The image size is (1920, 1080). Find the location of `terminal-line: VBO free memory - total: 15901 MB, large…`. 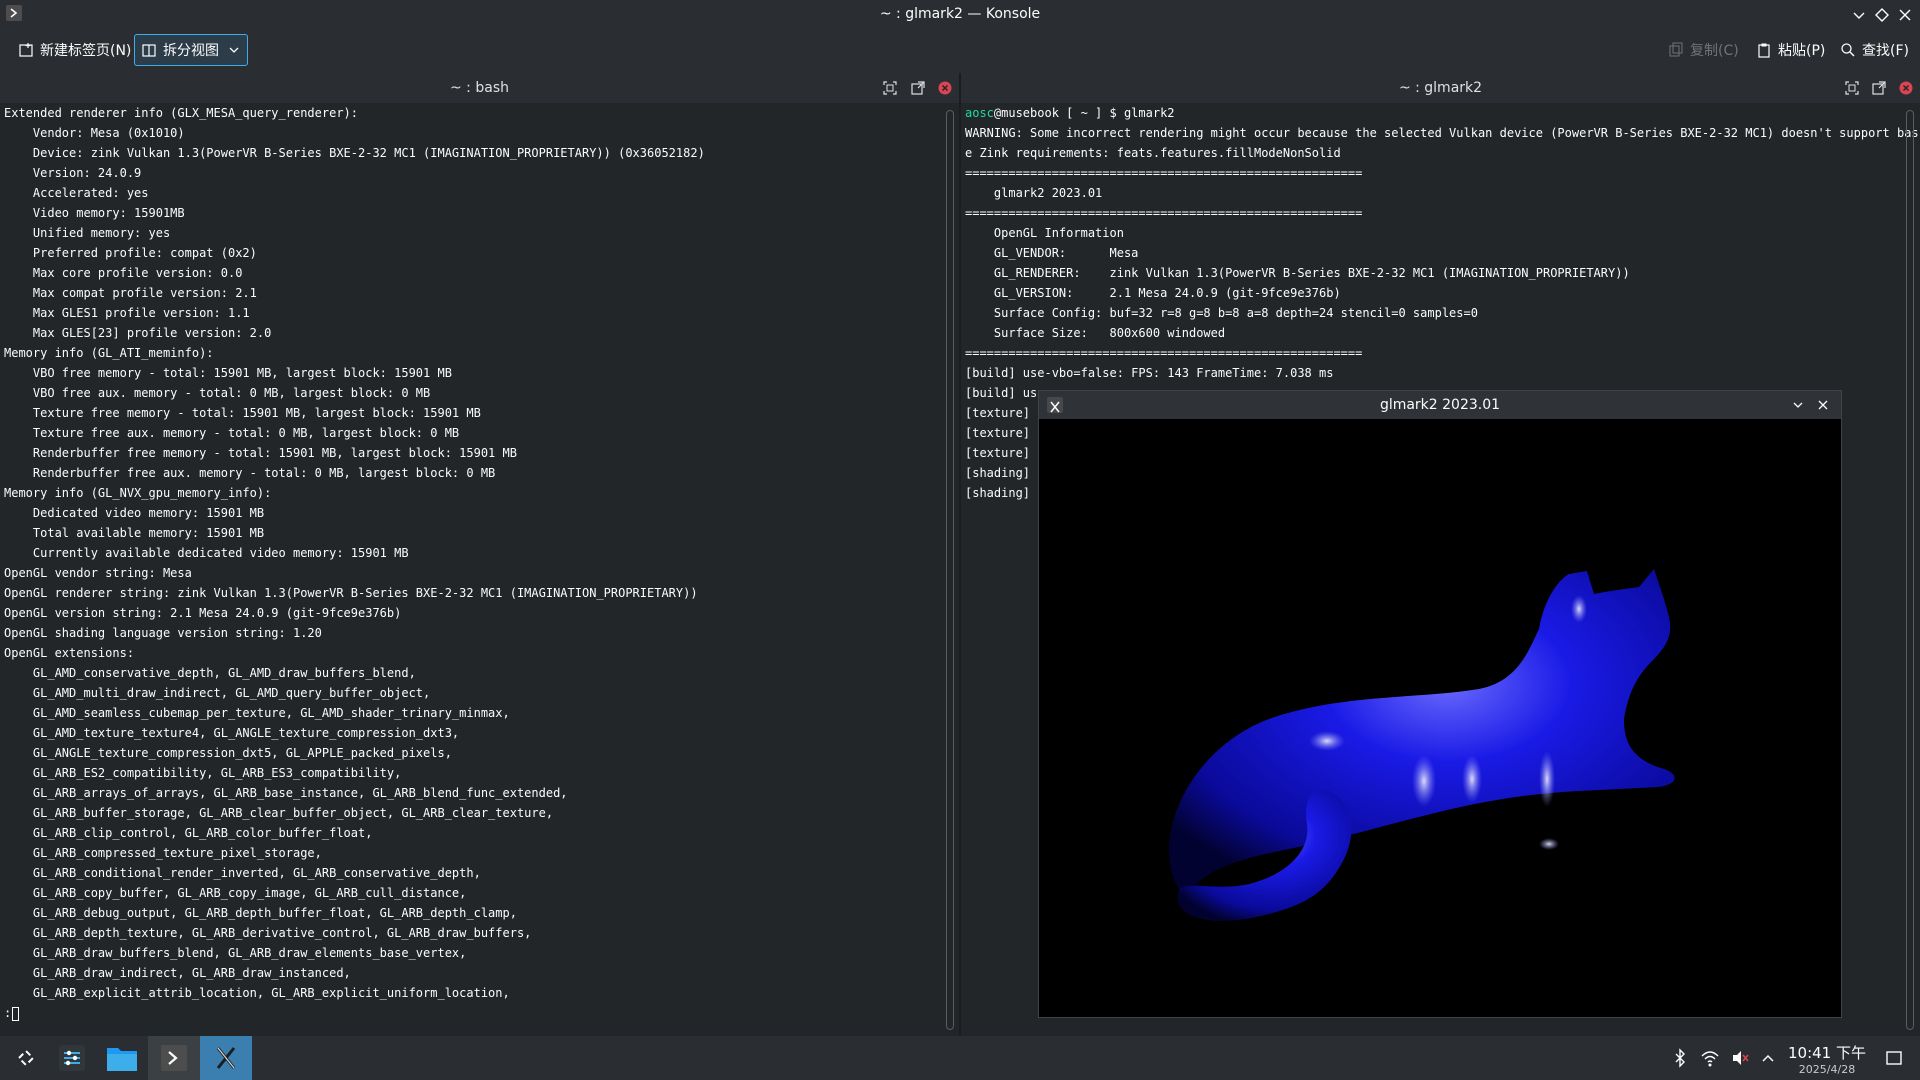

terminal-line: VBO free memory - total: 15901 MB, large… is located at coordinates (228, 373).